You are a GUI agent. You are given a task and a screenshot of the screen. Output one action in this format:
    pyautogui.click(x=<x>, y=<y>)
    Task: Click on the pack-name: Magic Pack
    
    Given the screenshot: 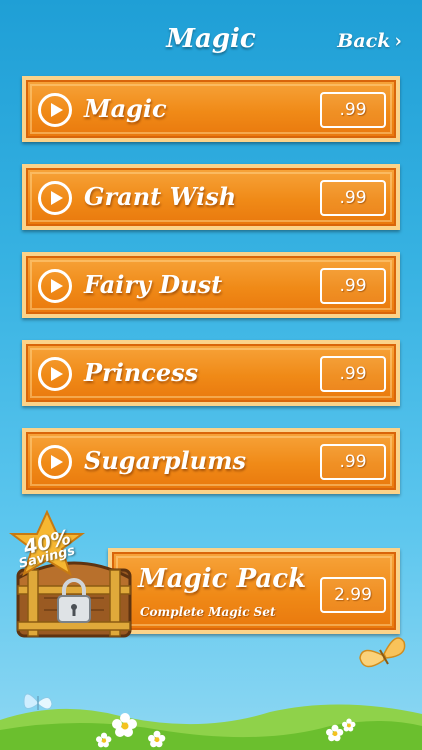 What is the action you would take?
    pyautogui.click(x=222, y=579)
    